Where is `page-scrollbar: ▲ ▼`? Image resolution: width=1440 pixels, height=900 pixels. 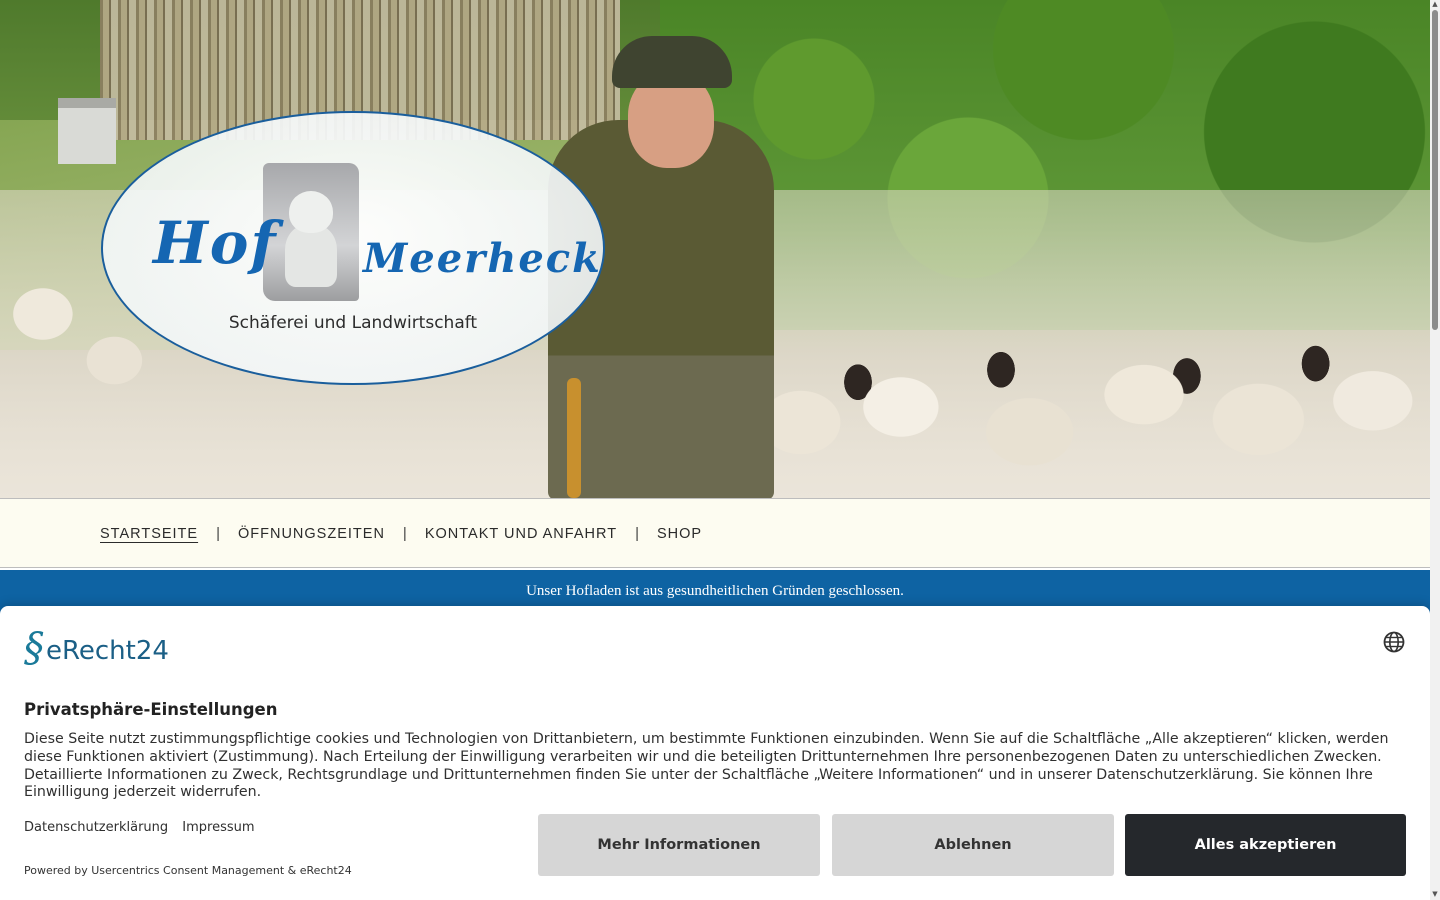 page-scrollbar: ▲ ▼ is located at coordinates (1435, 450).